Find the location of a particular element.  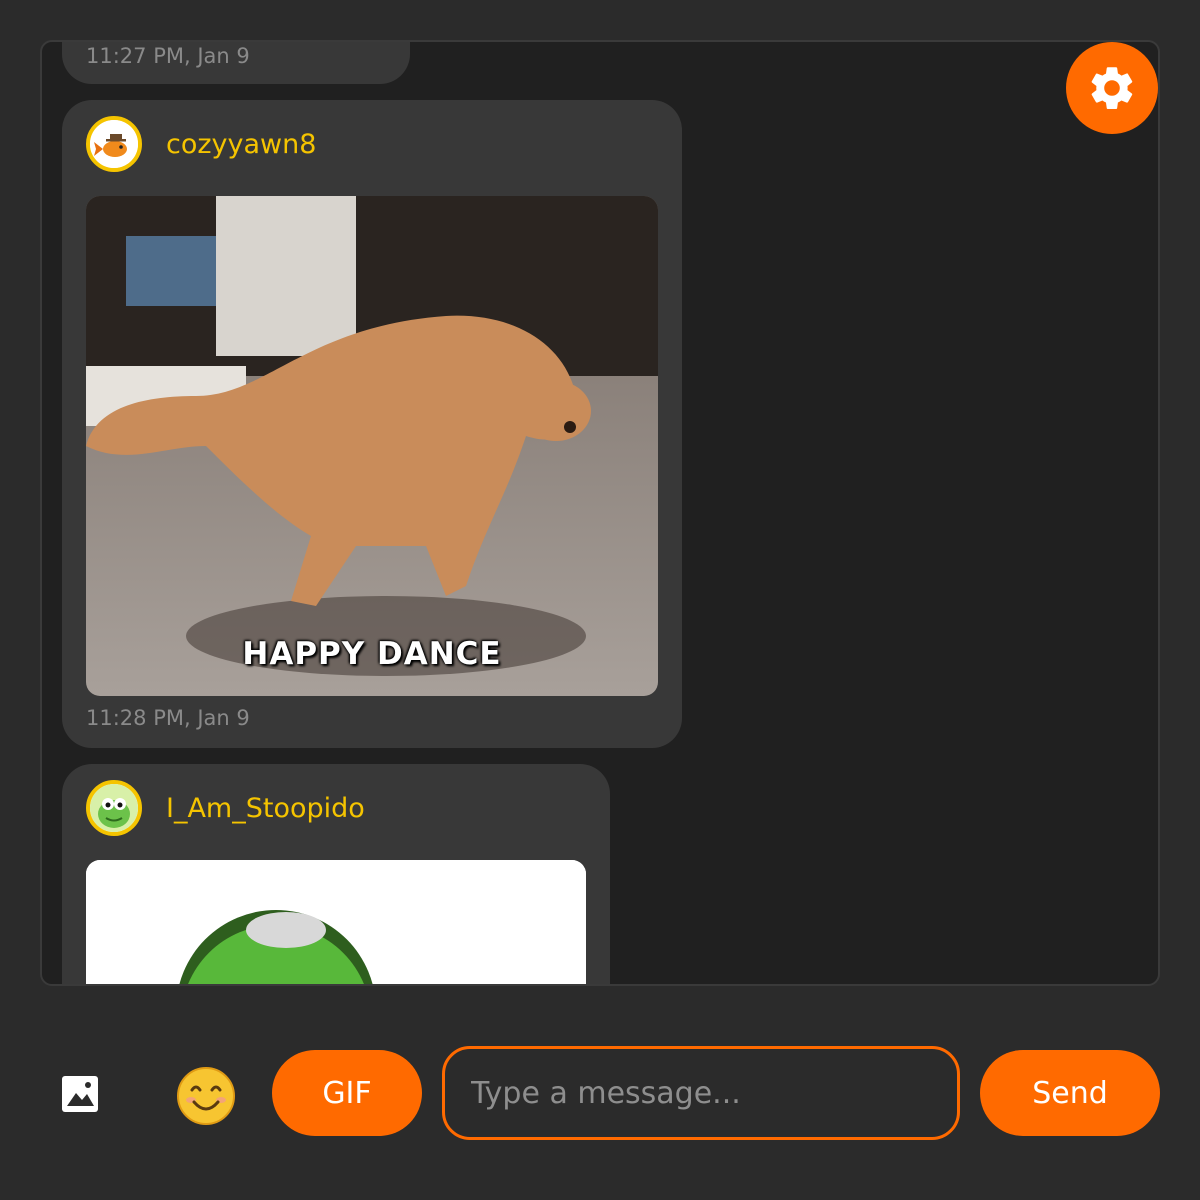

message-timestamp: 11:27 PM, Jan 9 is located at coordinates (168, 56).